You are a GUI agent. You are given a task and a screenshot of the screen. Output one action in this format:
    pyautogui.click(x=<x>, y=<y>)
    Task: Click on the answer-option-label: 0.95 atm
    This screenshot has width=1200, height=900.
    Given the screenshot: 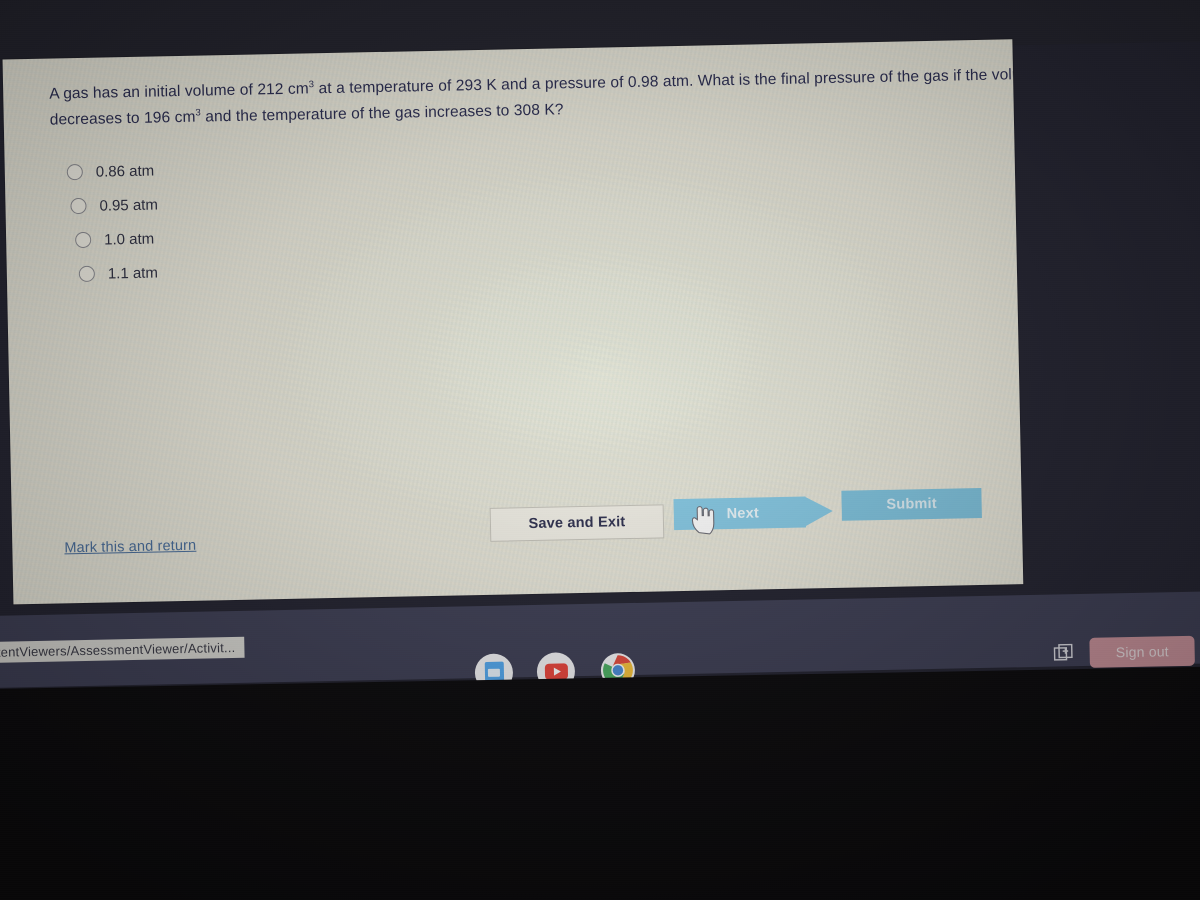 What is the action you would take?
    pyautogui.click(x=129, y=205)
    